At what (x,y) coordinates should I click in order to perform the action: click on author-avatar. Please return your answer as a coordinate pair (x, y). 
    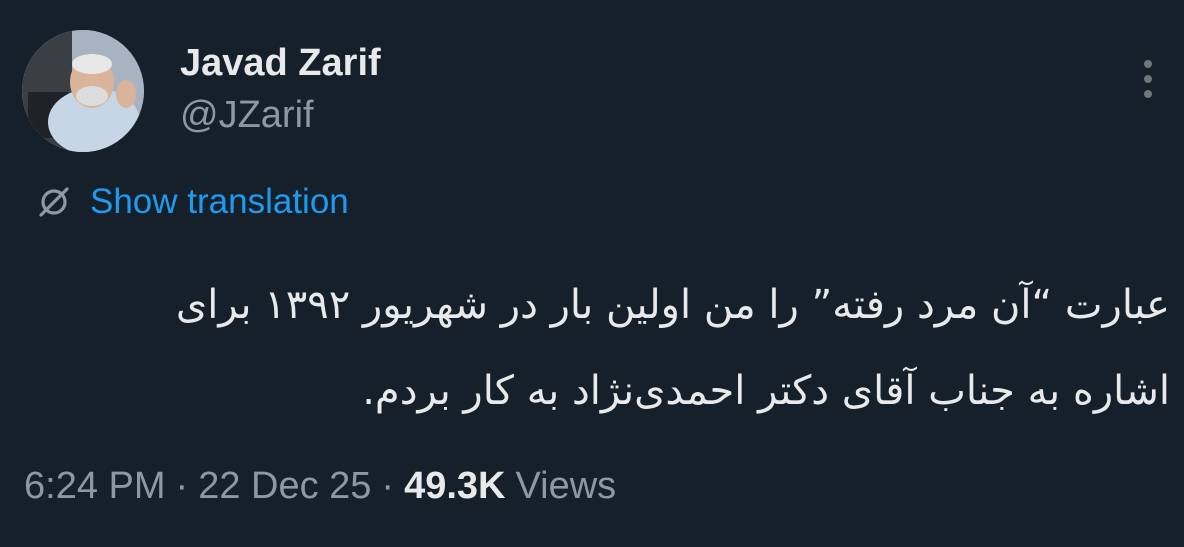
    Looking at the image, I should click on (83, 91).